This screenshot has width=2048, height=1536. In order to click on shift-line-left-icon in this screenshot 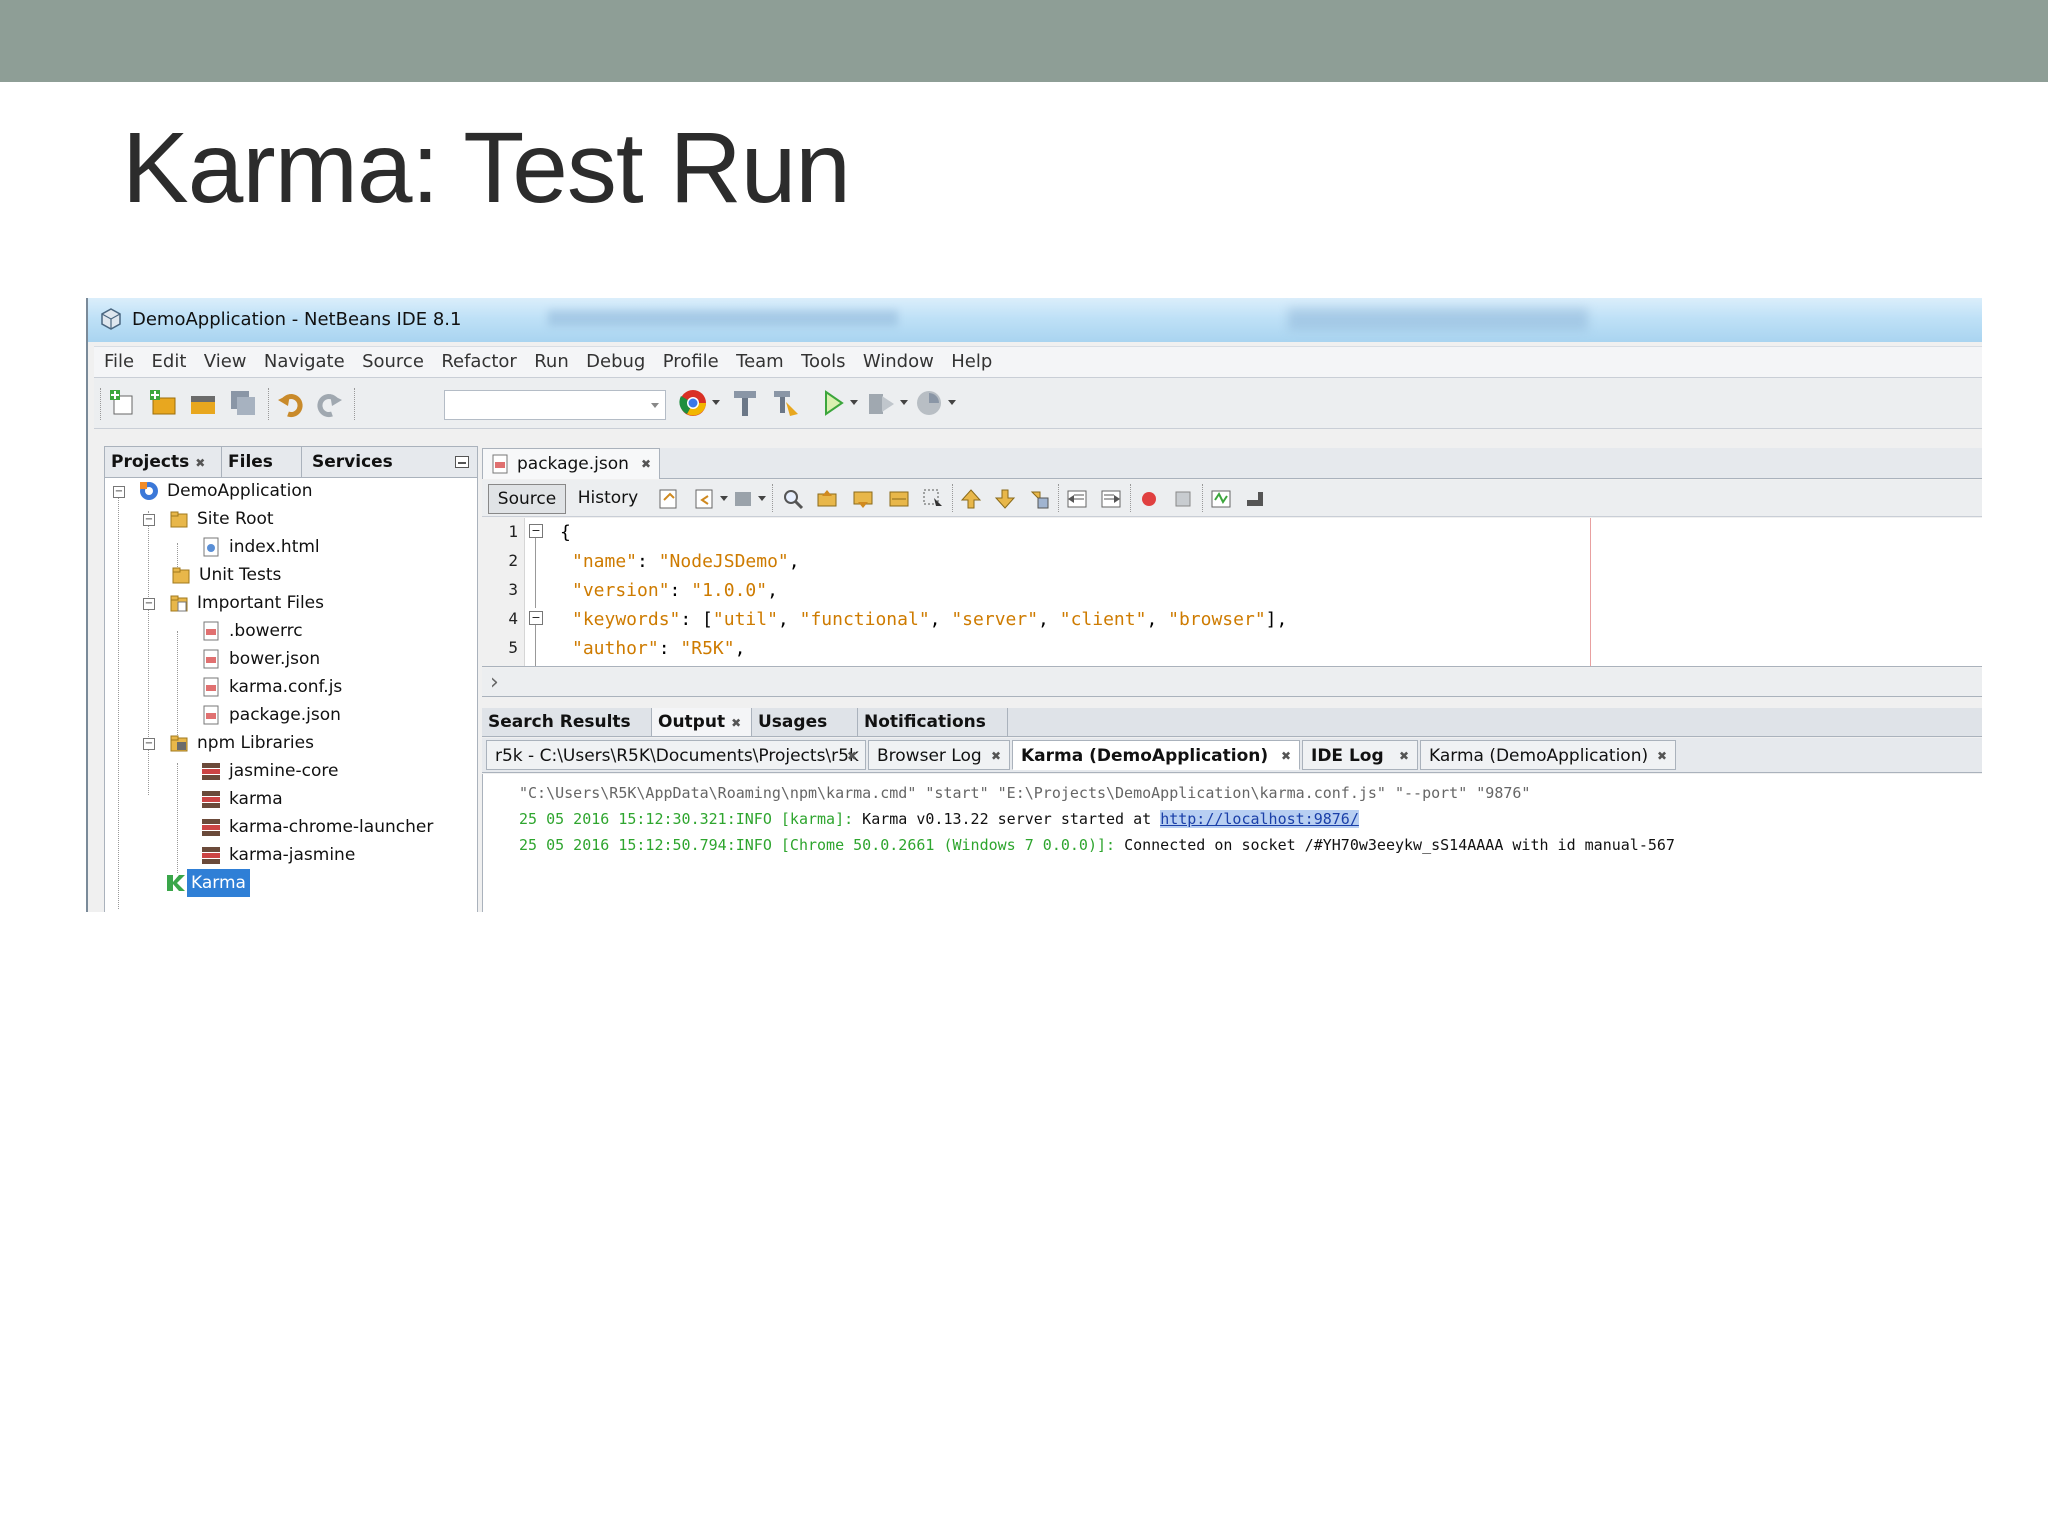, I will do `click(1077, 499)`.